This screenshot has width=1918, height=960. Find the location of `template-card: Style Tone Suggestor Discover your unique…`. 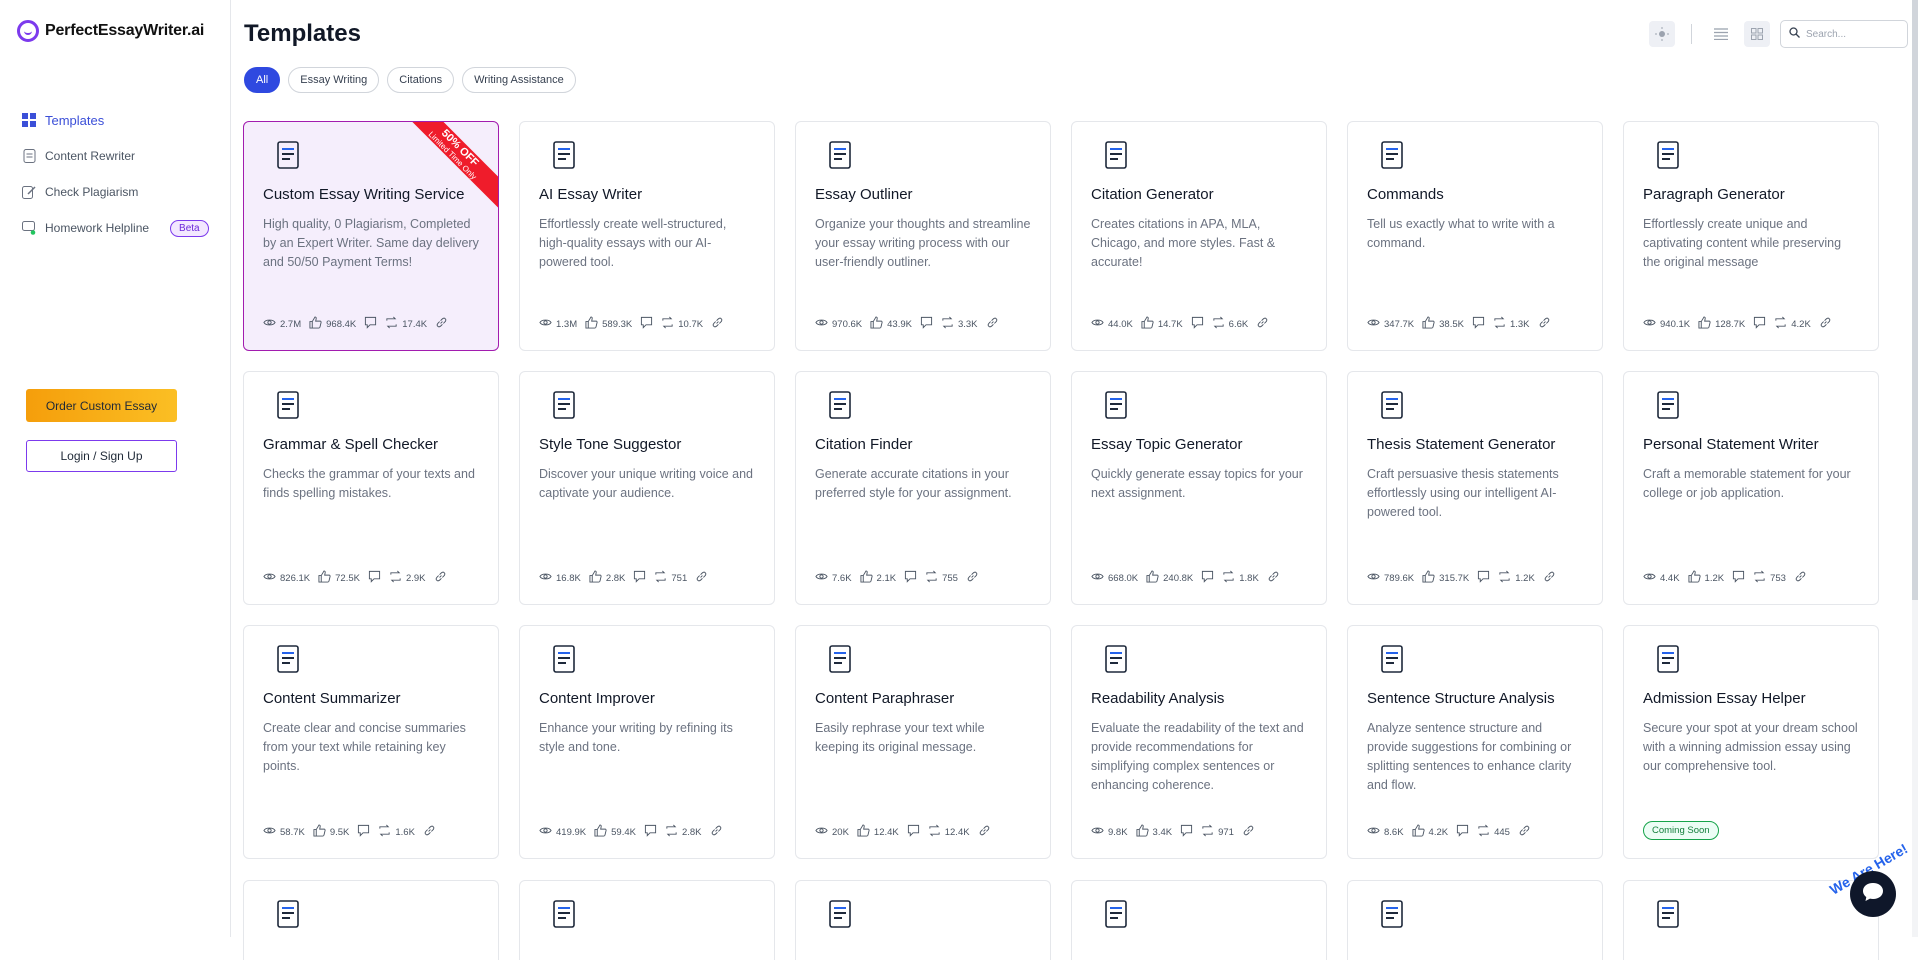

template-card: Style Tone Suggestor Discover your unique… is located at coordinates (647, 488).